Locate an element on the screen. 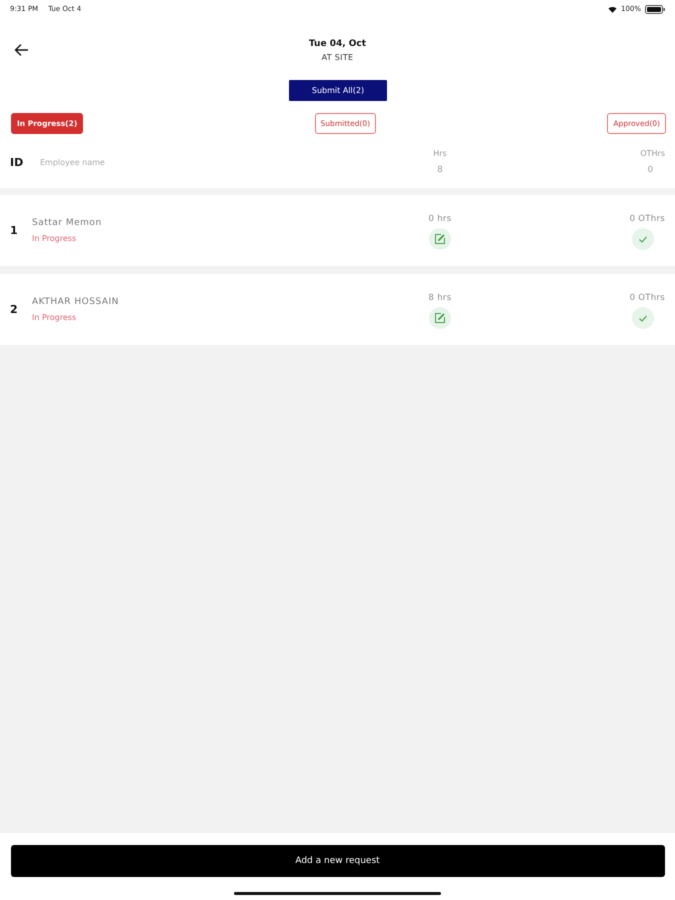 The image size is (675, 900). employee-name: AKTHAR HOSSAIN is located at coordinates (75, 302).